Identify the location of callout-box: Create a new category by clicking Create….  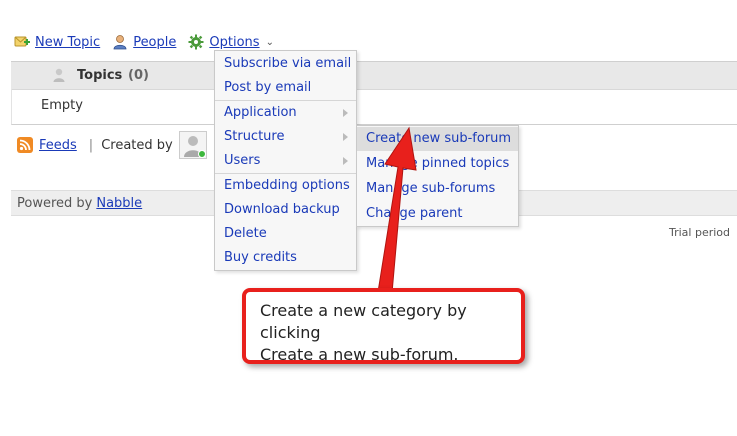
(383, 326).